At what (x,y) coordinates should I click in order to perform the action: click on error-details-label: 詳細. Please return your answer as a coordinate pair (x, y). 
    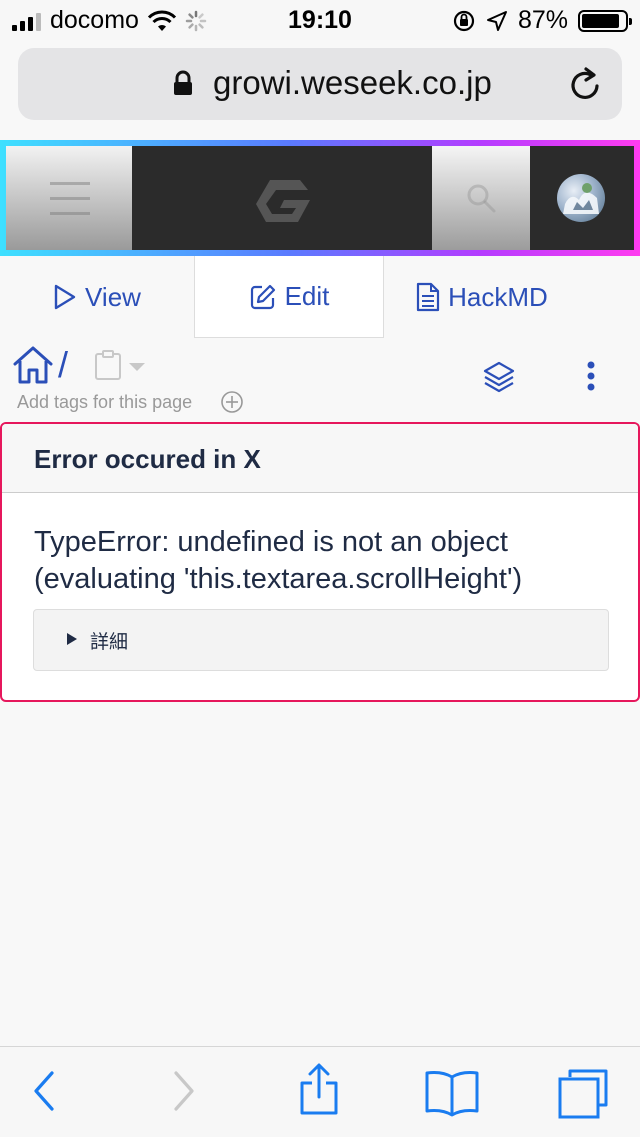
    Looking at the image, I should click on (109, 642).